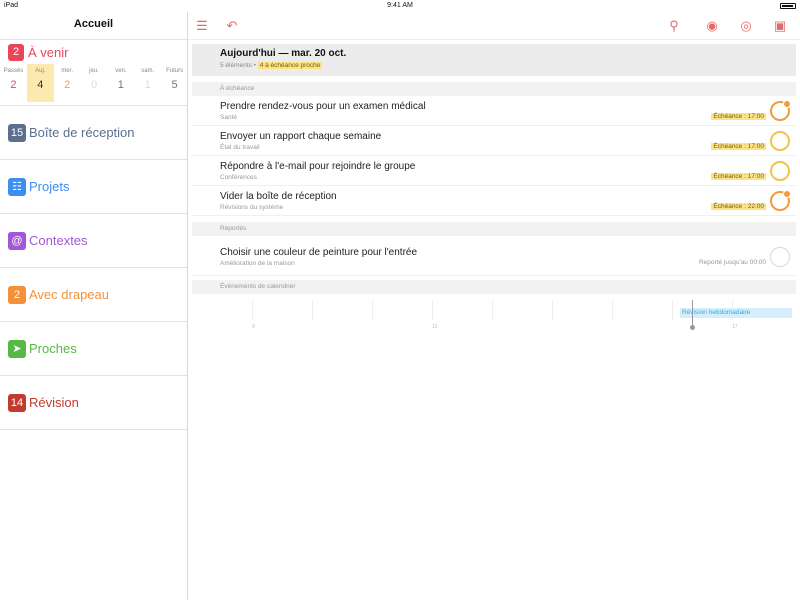  I want to click on current-time-indicator, so click(692, 315).